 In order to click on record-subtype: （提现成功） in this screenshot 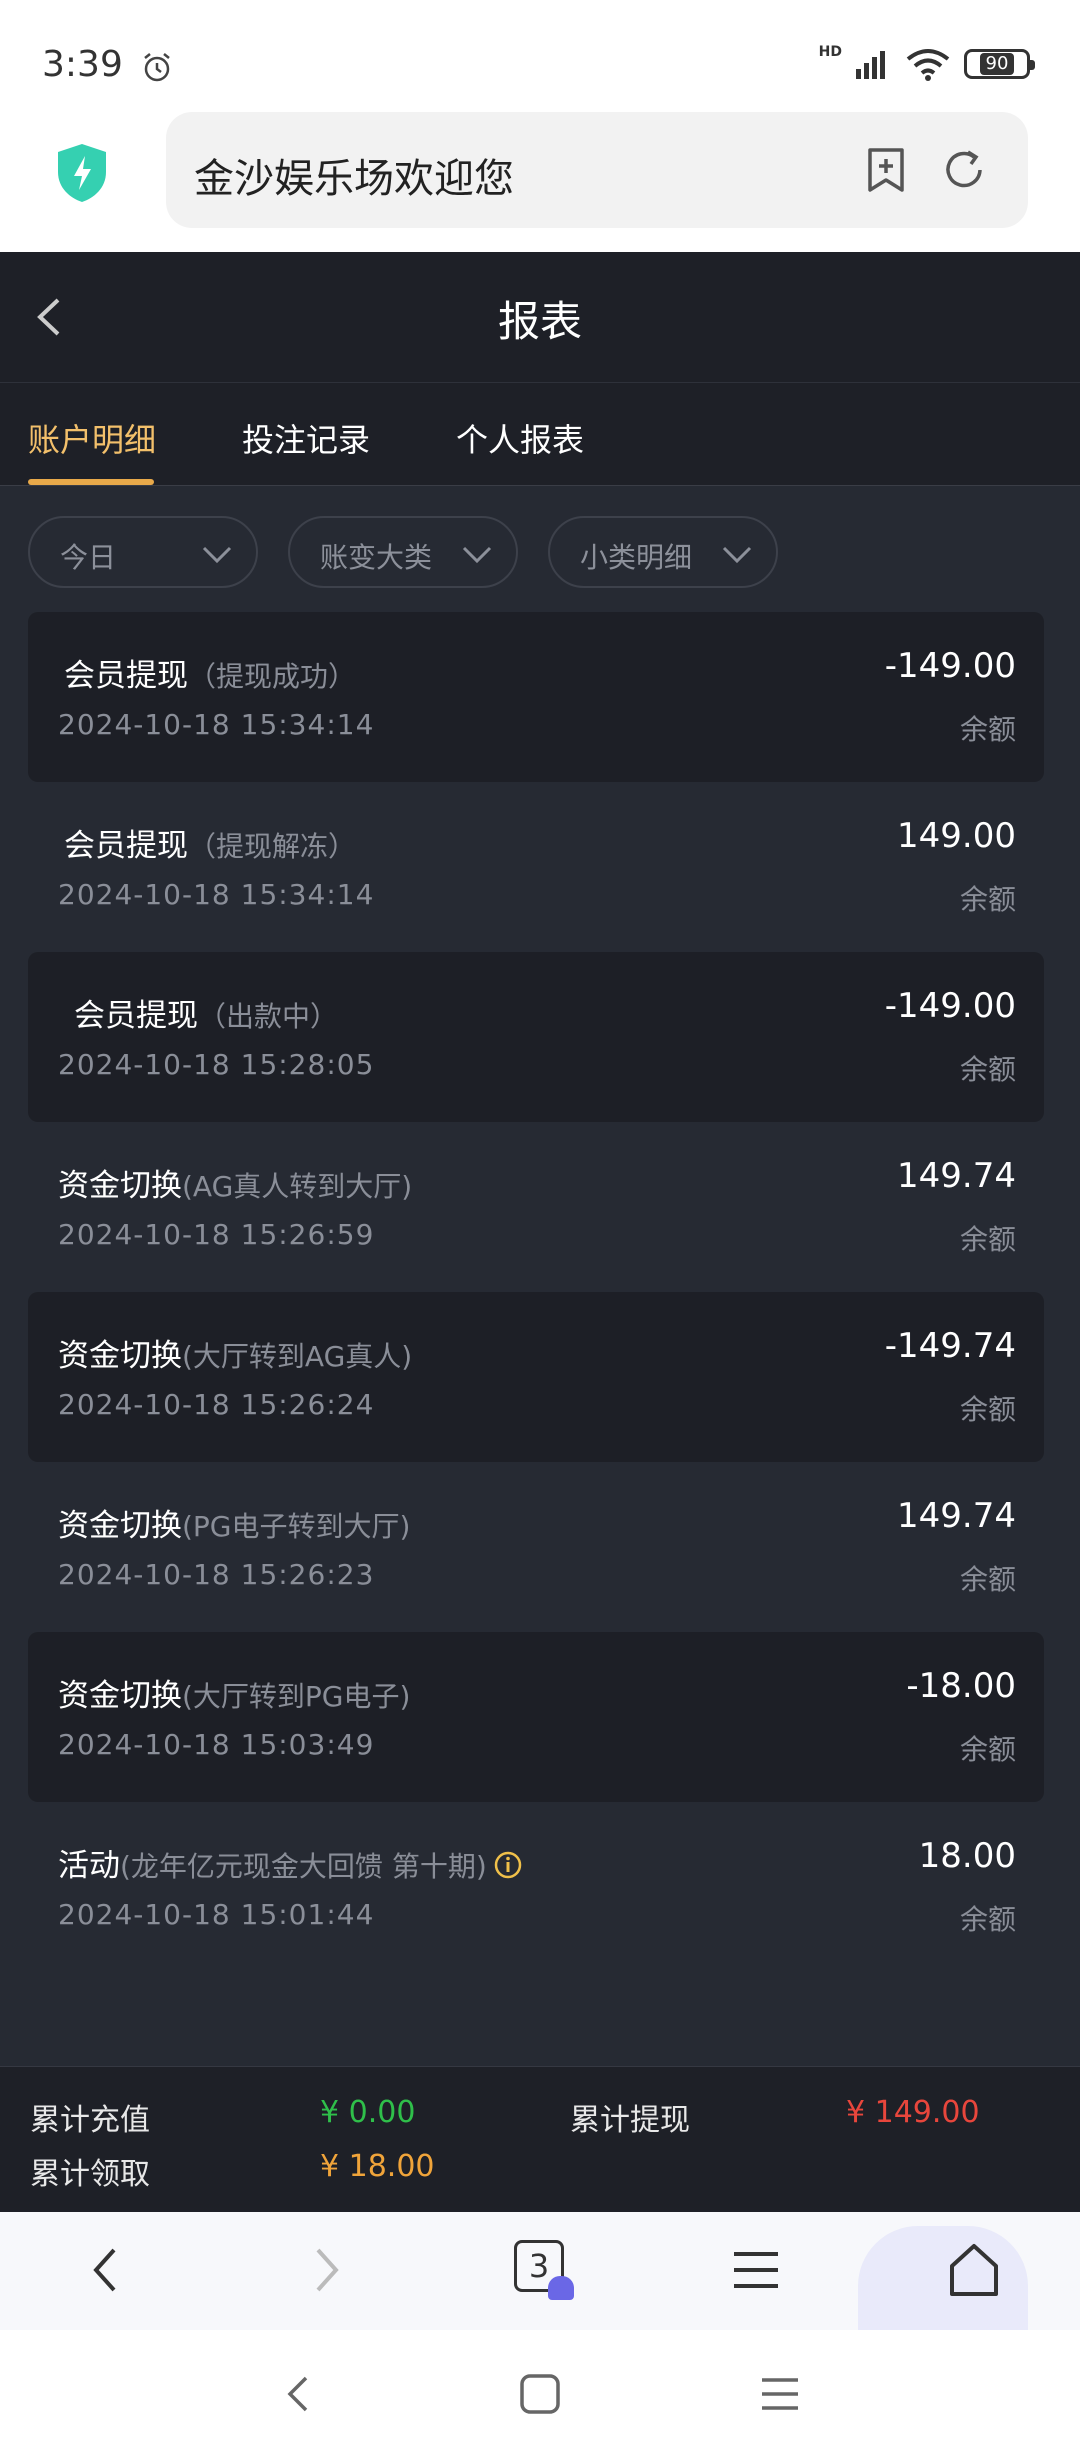, I will do `click(272, 676)`.